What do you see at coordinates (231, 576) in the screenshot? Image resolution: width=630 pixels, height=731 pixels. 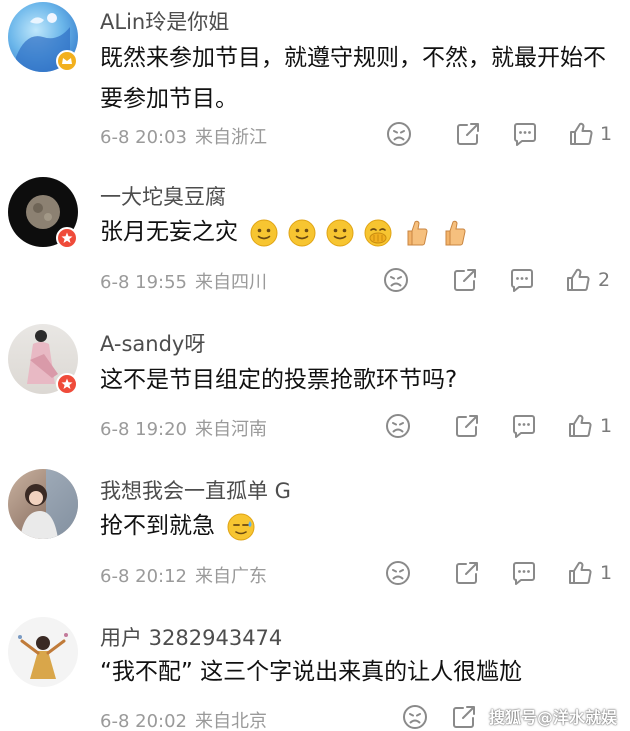 I see `comment-location: 来自广东` at bounding box center [231, 576].